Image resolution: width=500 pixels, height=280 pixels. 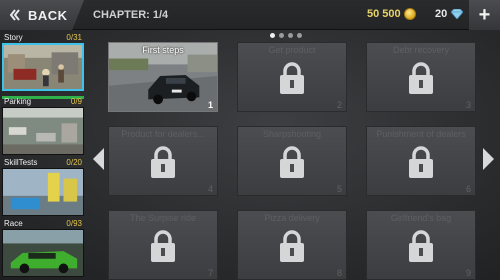 I want to click on level-card-8: Pizza delivery 8, so click(x=292, y=245).